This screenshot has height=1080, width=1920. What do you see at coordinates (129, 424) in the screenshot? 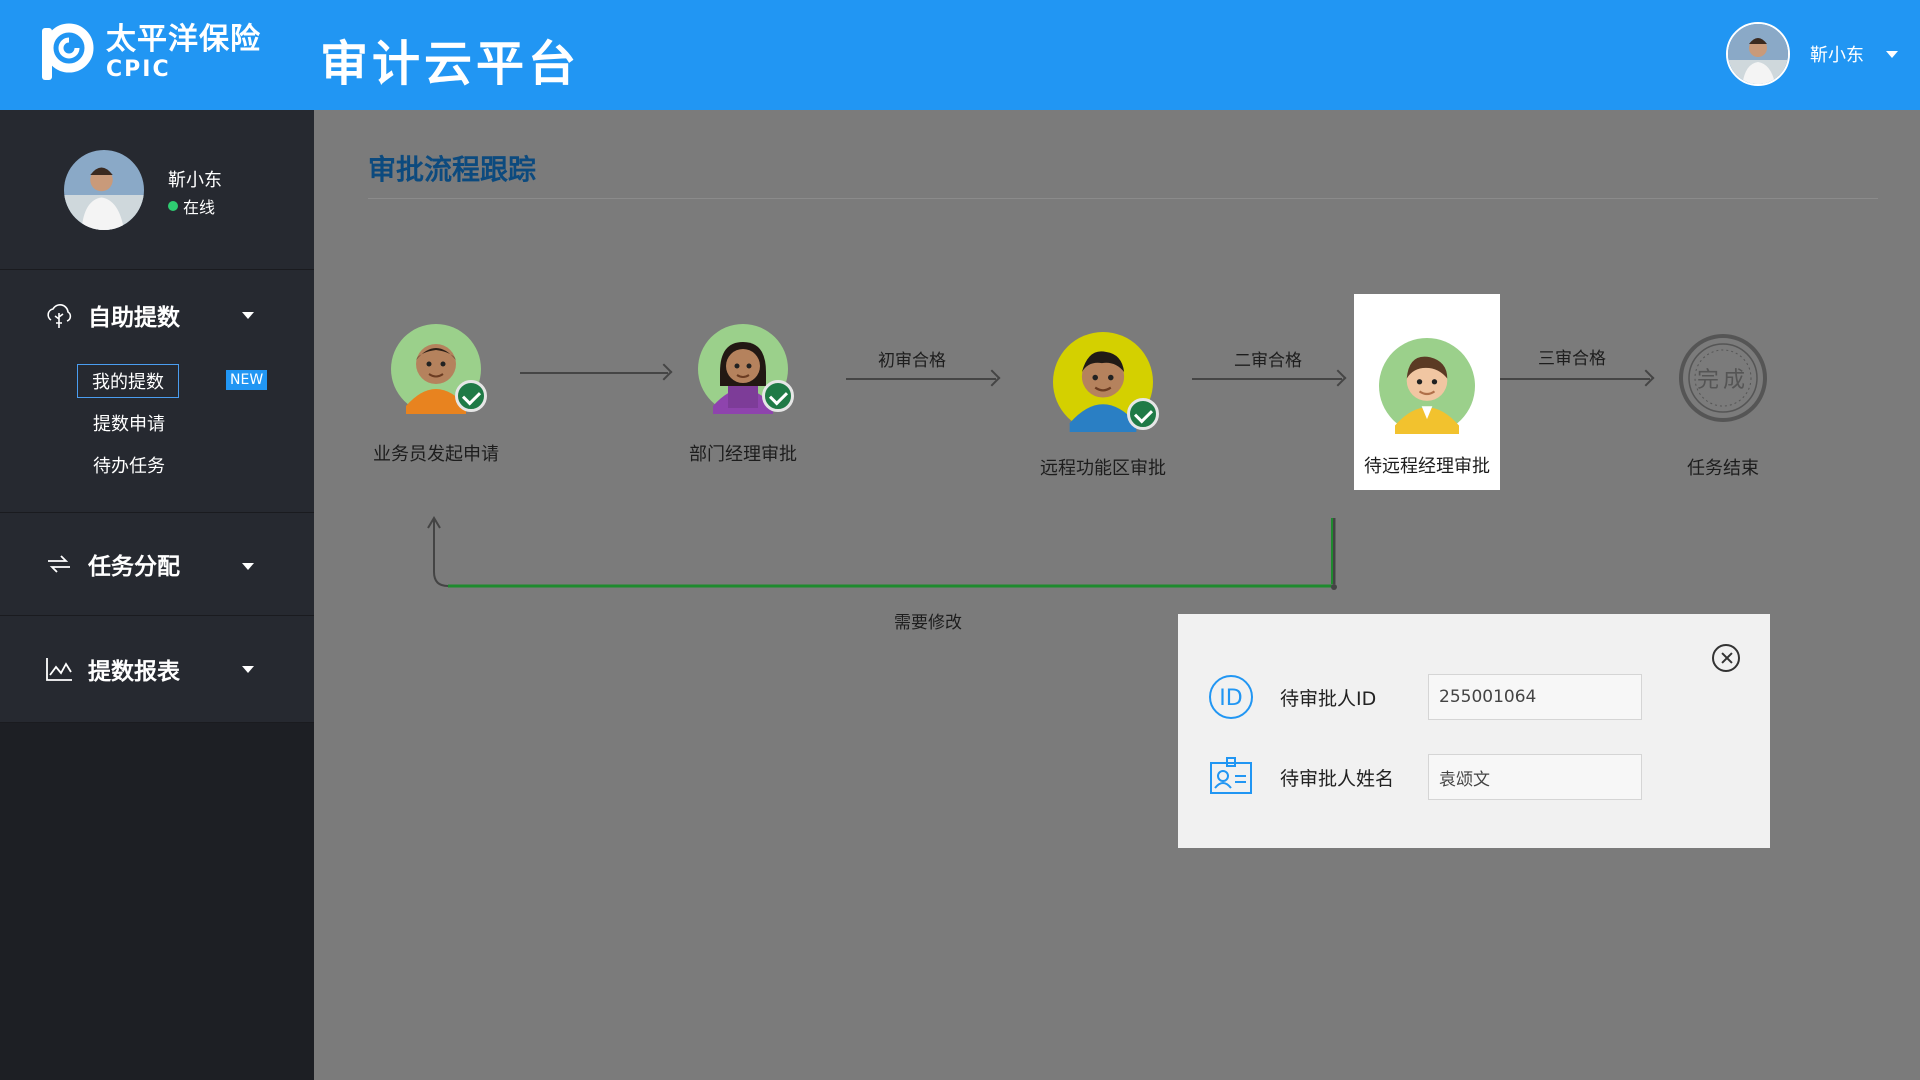
I see `sidebar-item-label: 提数申请` at bounding box center [129, 424].